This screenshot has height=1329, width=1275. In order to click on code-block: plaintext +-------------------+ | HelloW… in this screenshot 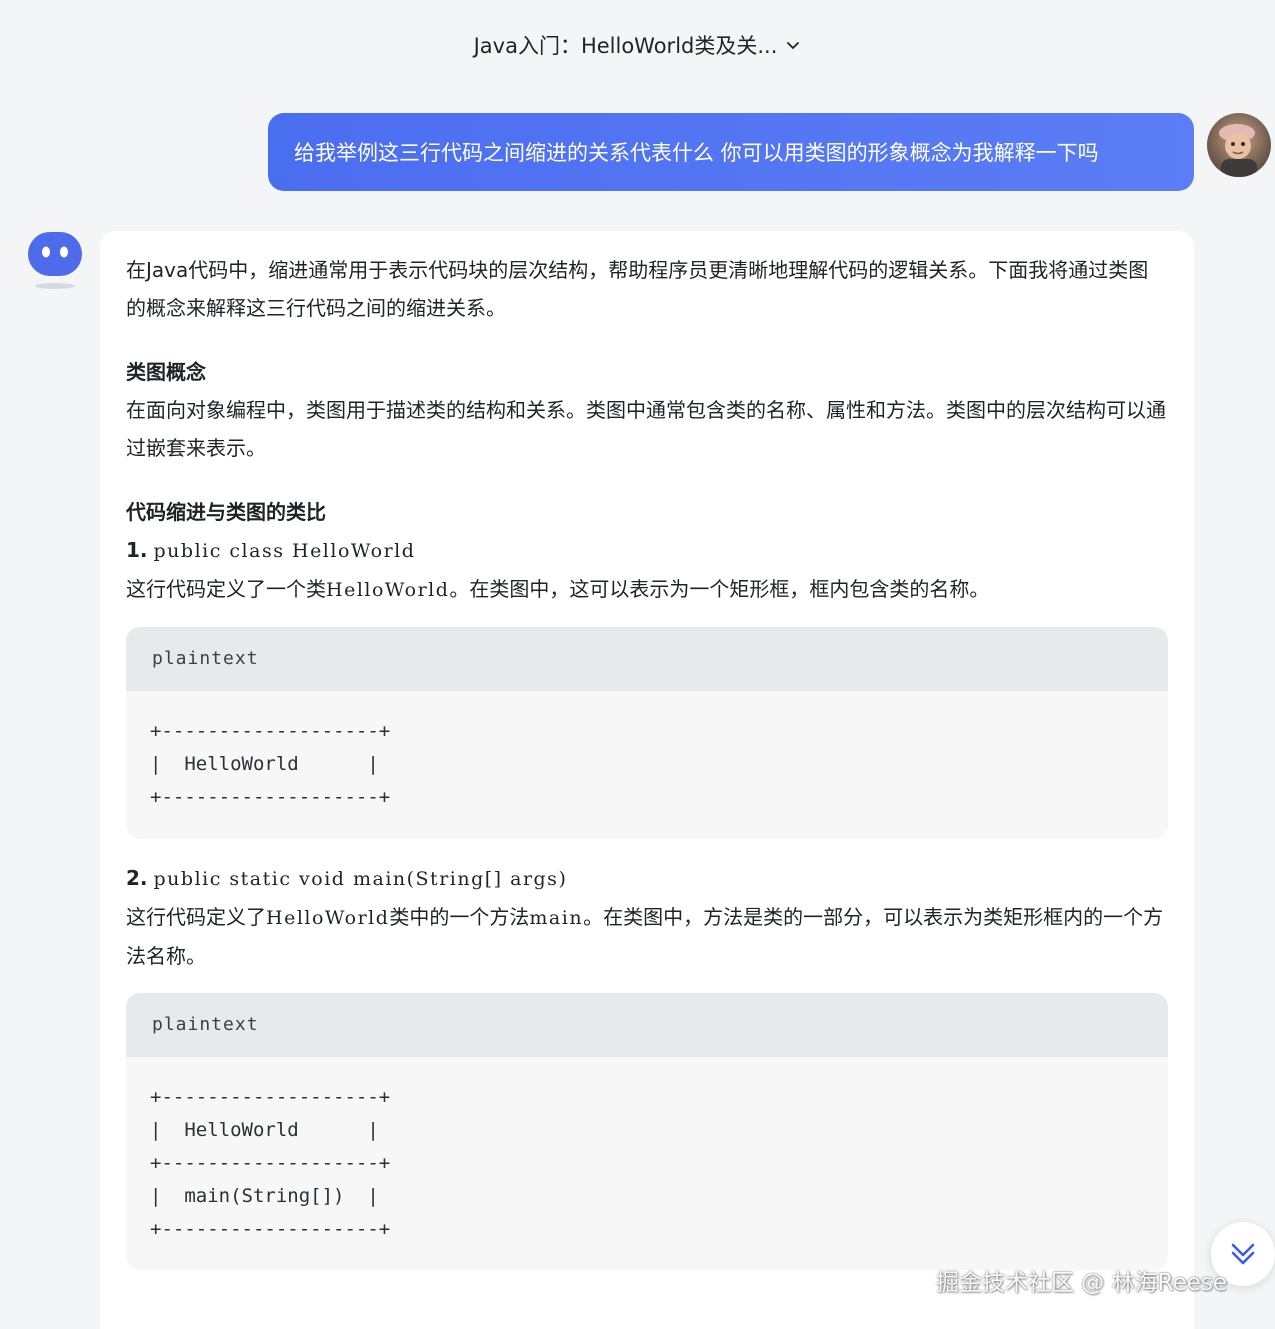, I will do `click(647, 733)`.